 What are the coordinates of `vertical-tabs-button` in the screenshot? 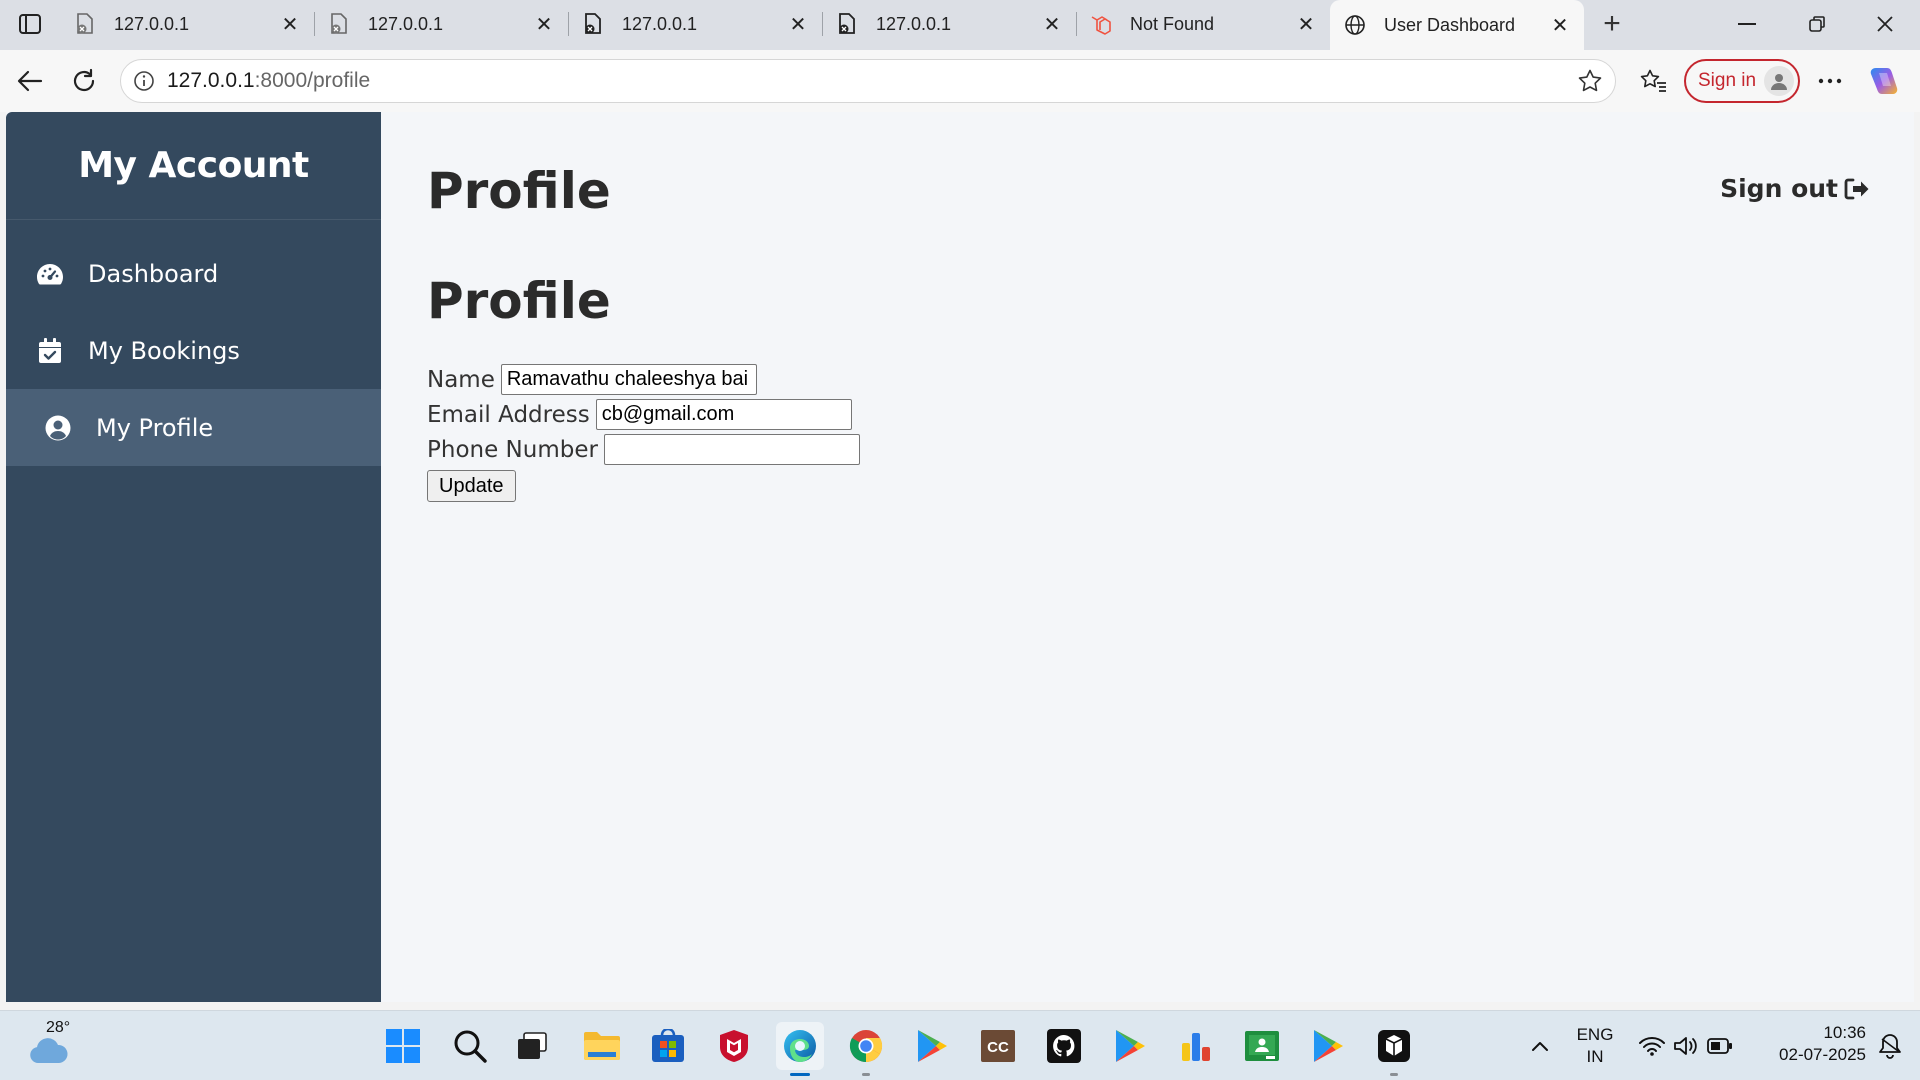 It's located at (30, 24).